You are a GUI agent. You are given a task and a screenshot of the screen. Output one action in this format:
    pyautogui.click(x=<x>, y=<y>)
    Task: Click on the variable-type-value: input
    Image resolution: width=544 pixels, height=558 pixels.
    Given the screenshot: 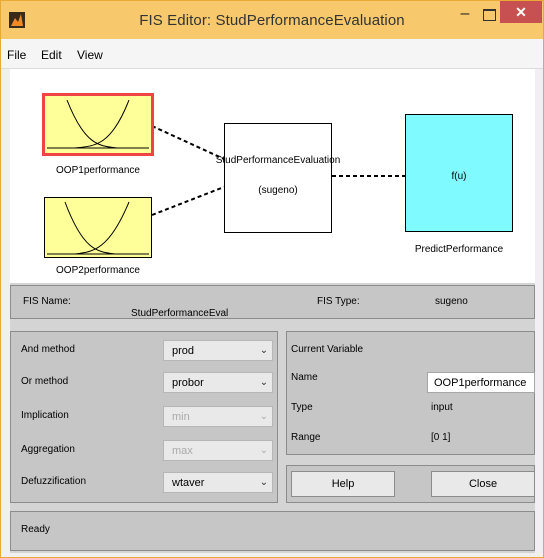 What is the action you would take?
    pyautogui.click(x=442, y=407)
    